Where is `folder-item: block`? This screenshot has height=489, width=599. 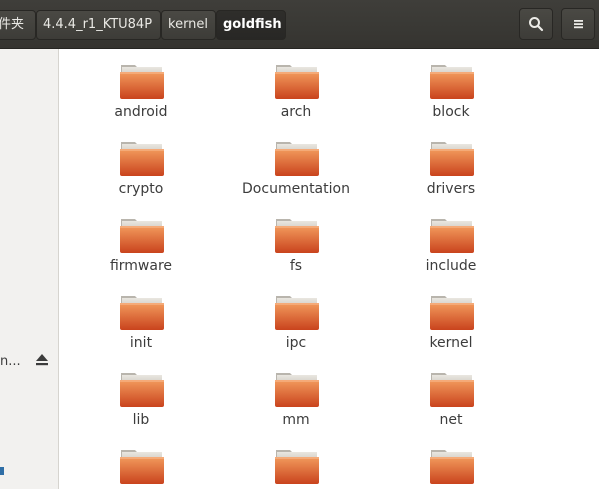 folder-item: block is located at coordinates (451, 86).